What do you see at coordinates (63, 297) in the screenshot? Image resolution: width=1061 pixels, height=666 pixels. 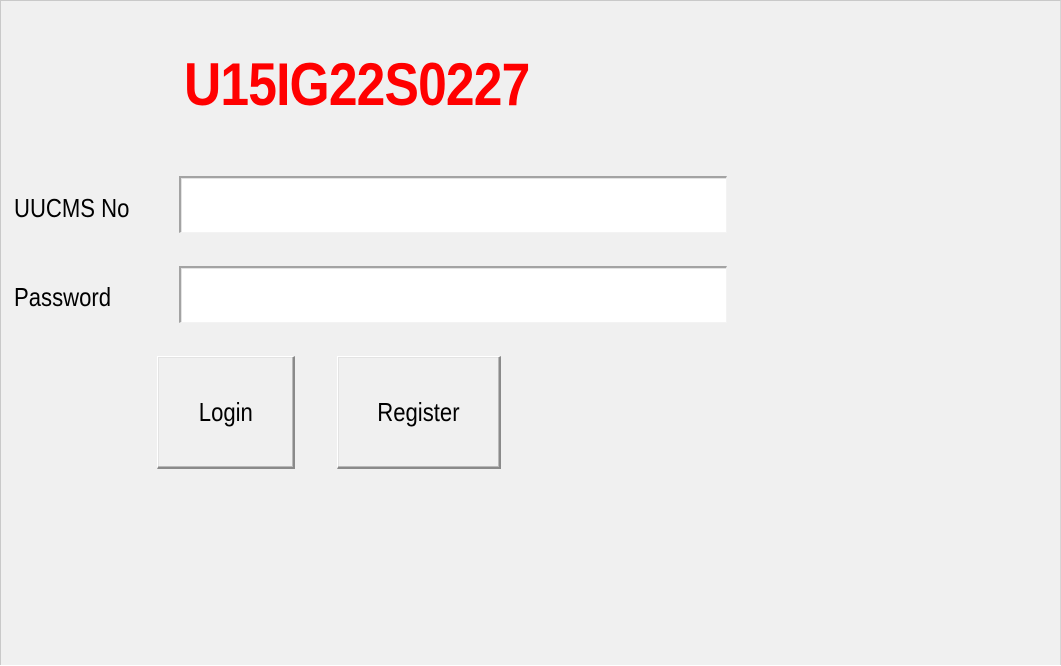 I see `password-label: Password` at bounding box center [63, 297].